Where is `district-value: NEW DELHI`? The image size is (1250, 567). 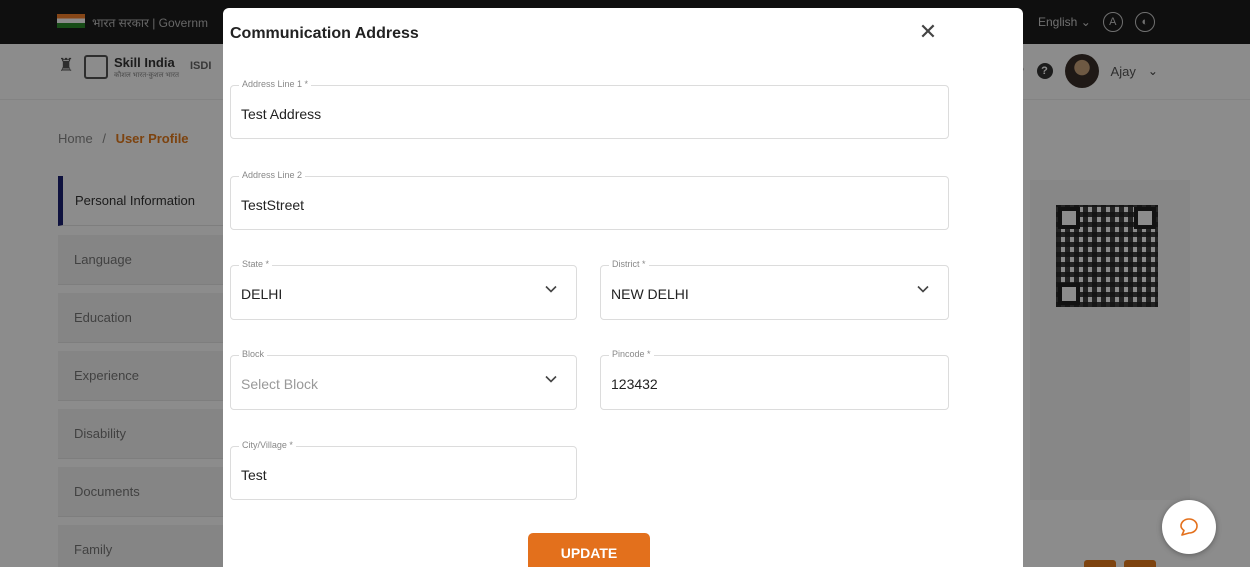
district-value: NEW DELHI is located at coordinates (650, 294).